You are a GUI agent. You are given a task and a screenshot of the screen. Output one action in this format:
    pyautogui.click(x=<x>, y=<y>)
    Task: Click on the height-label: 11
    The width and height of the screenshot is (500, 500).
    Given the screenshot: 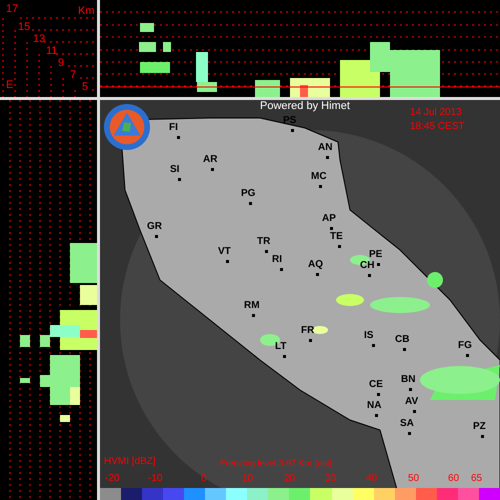 What is the action you would take?
    pyautogui.click(x=52, y=51)
    